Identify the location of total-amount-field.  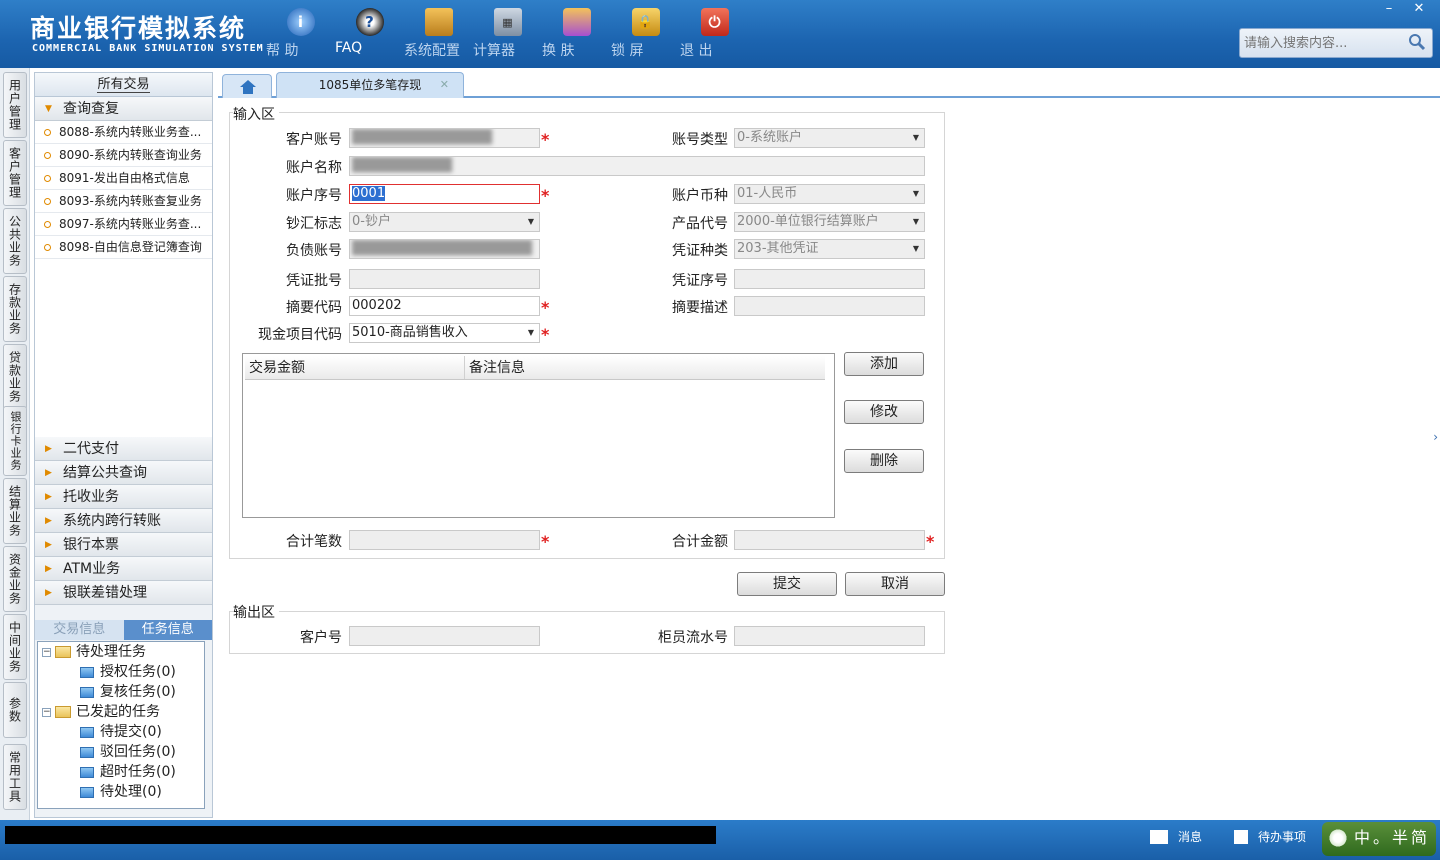
(829, 540).